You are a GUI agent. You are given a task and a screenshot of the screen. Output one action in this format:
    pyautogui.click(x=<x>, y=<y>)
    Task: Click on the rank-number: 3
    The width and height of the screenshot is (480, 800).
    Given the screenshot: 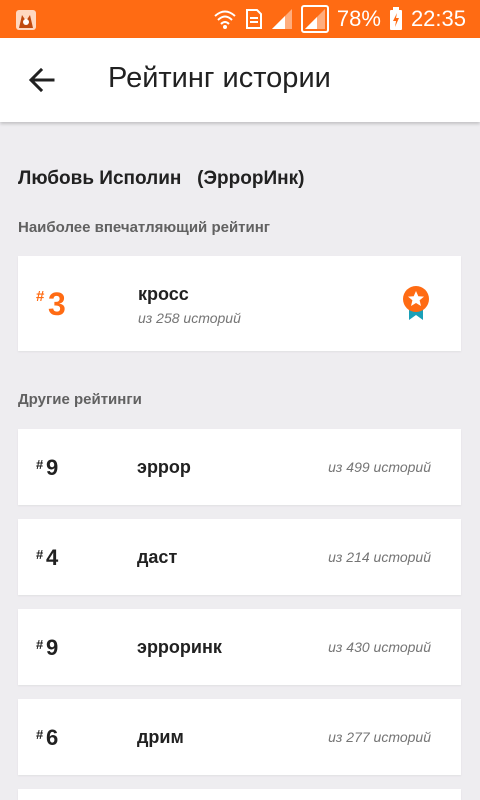 What is the action you would take?
    pyautogui.click(x=57, y=304)
    